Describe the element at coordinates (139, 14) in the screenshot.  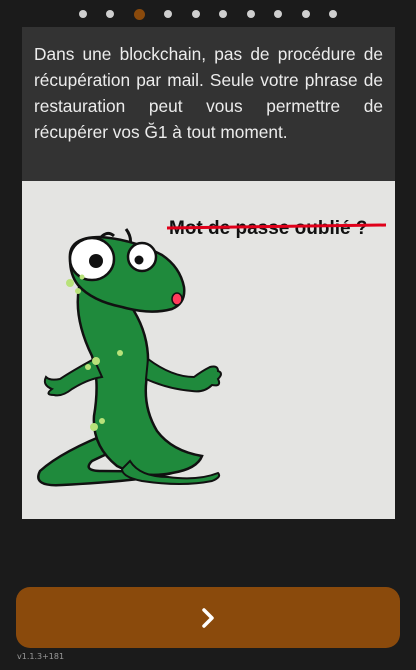
I see `page-dot-active` at that location.